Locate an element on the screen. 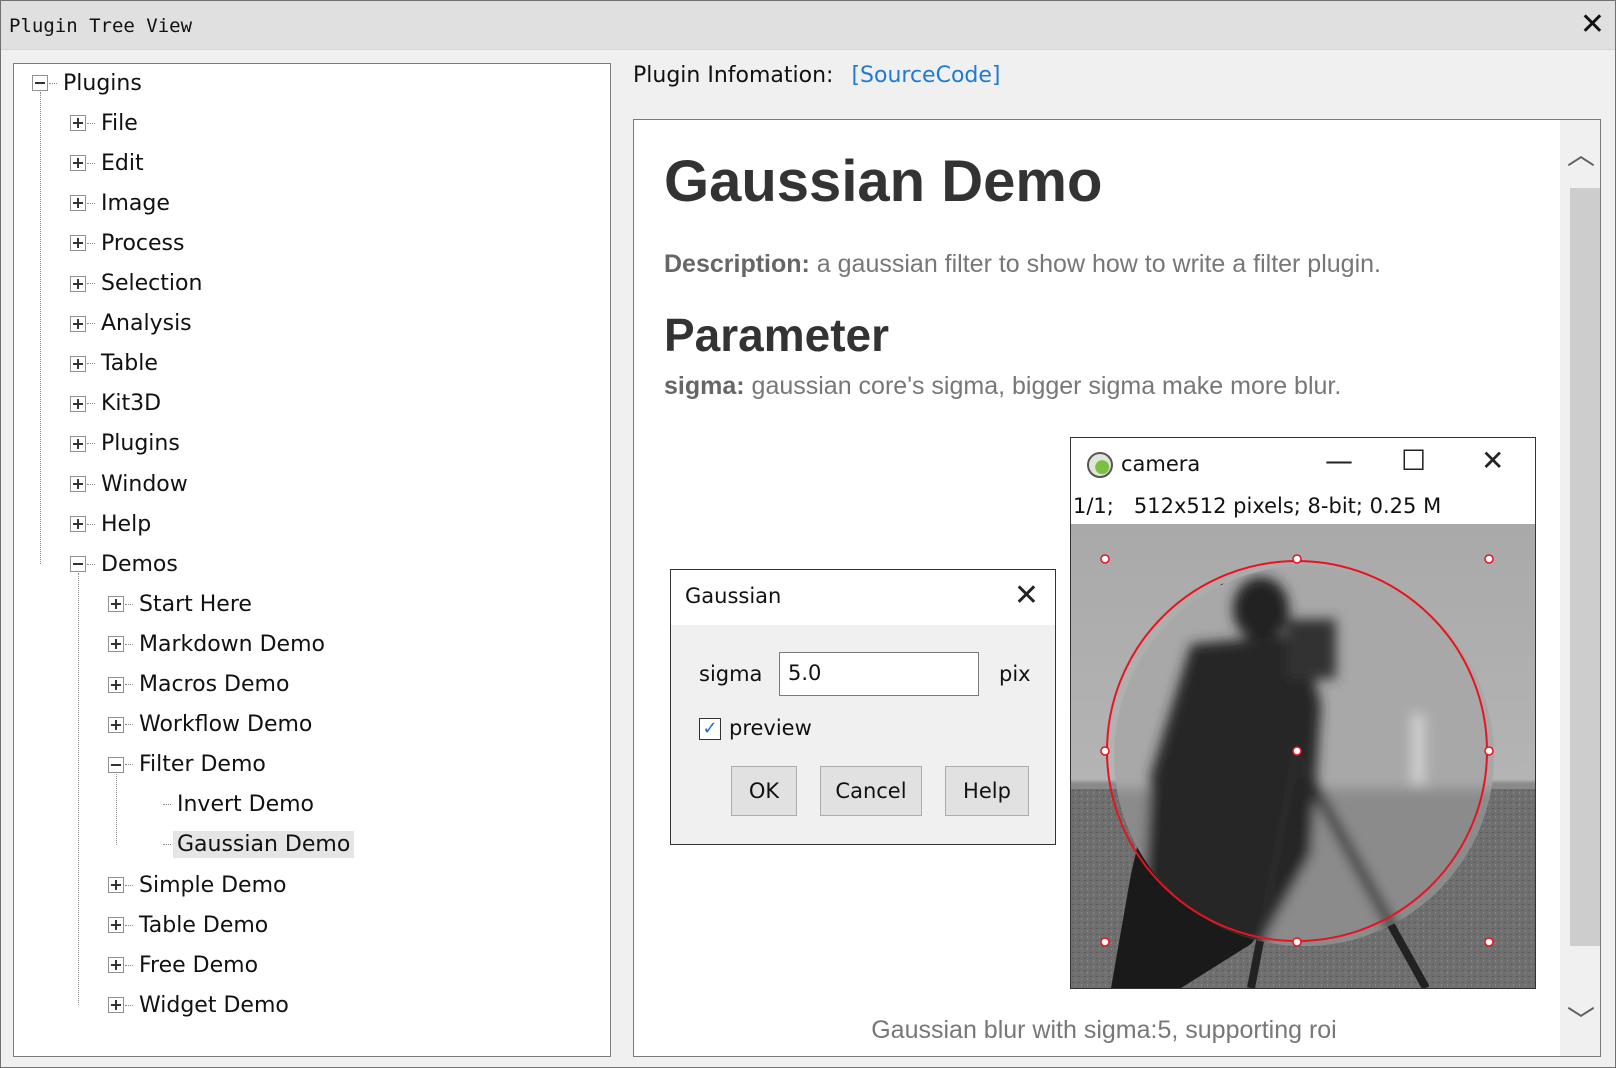  tree-connector-line is located at coordinates (40, 328).